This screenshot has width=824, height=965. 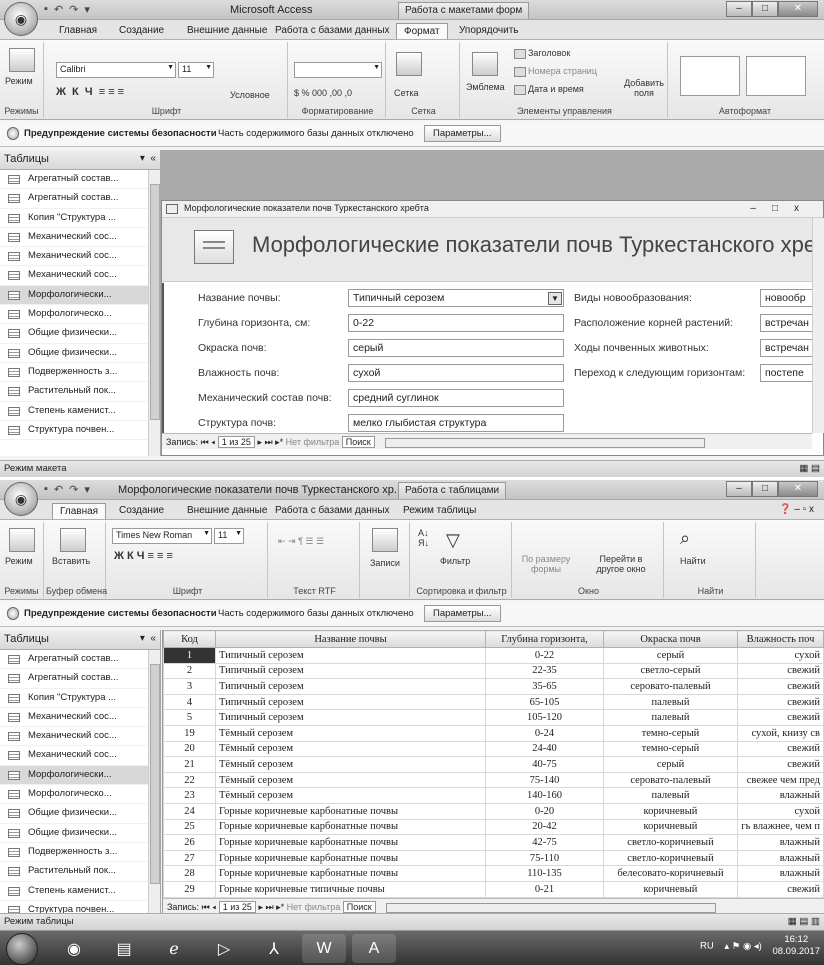 I want to click on table-row: 20 Тёмный серозем 24-40 темно-серый свежий, so click(x=493, y=749).